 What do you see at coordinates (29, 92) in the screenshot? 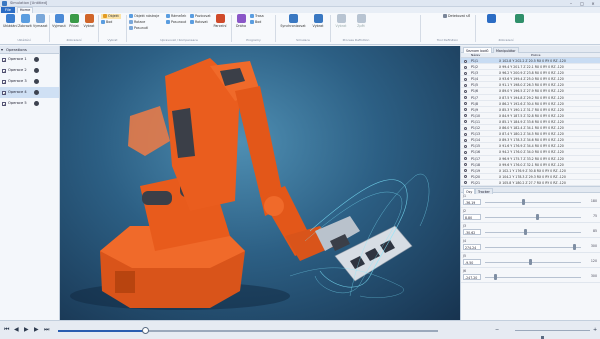
I see `sidebar-item-operation: ✓ Operace 4` at bounding box center [29, 92].